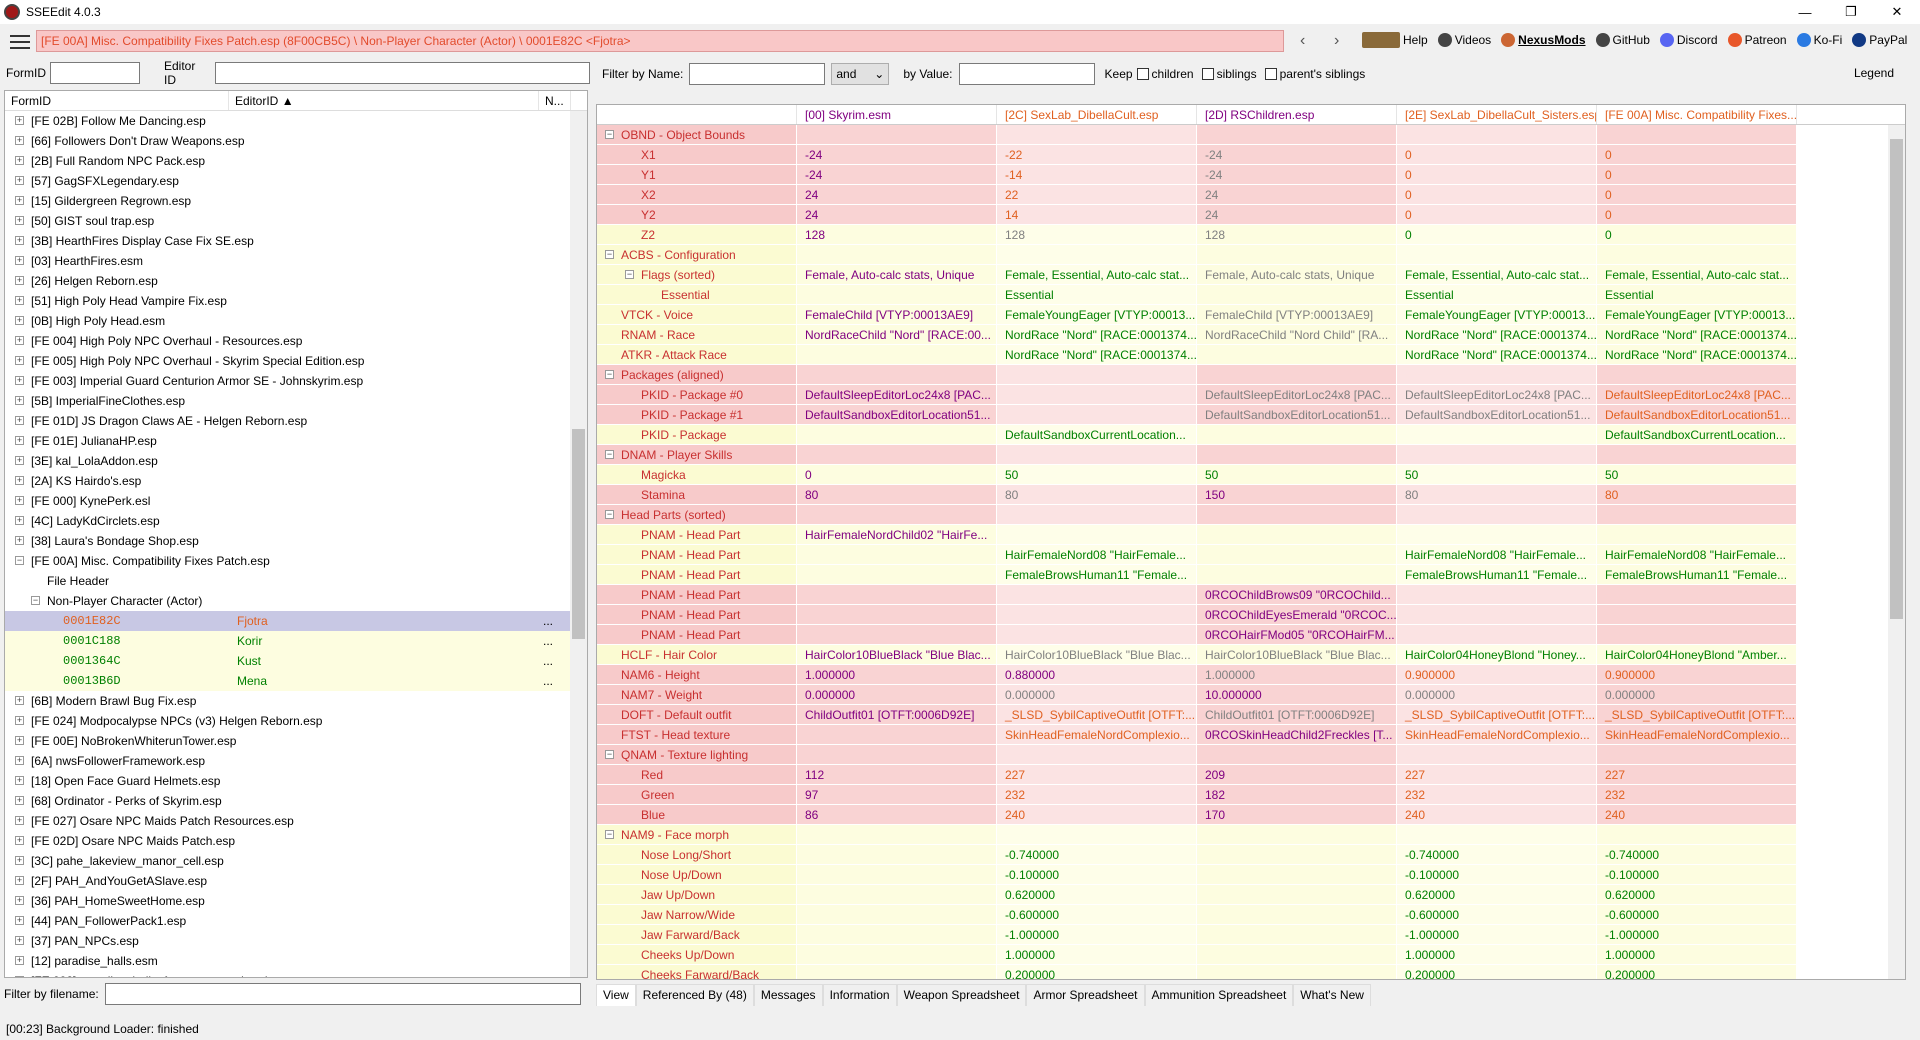 The height and width of the screenshot is (1040, 1920). Describe the element at coordinates (296, 261) in the screenshot. I see `plugin-row: + [03] HearthFires.esm` at that location.